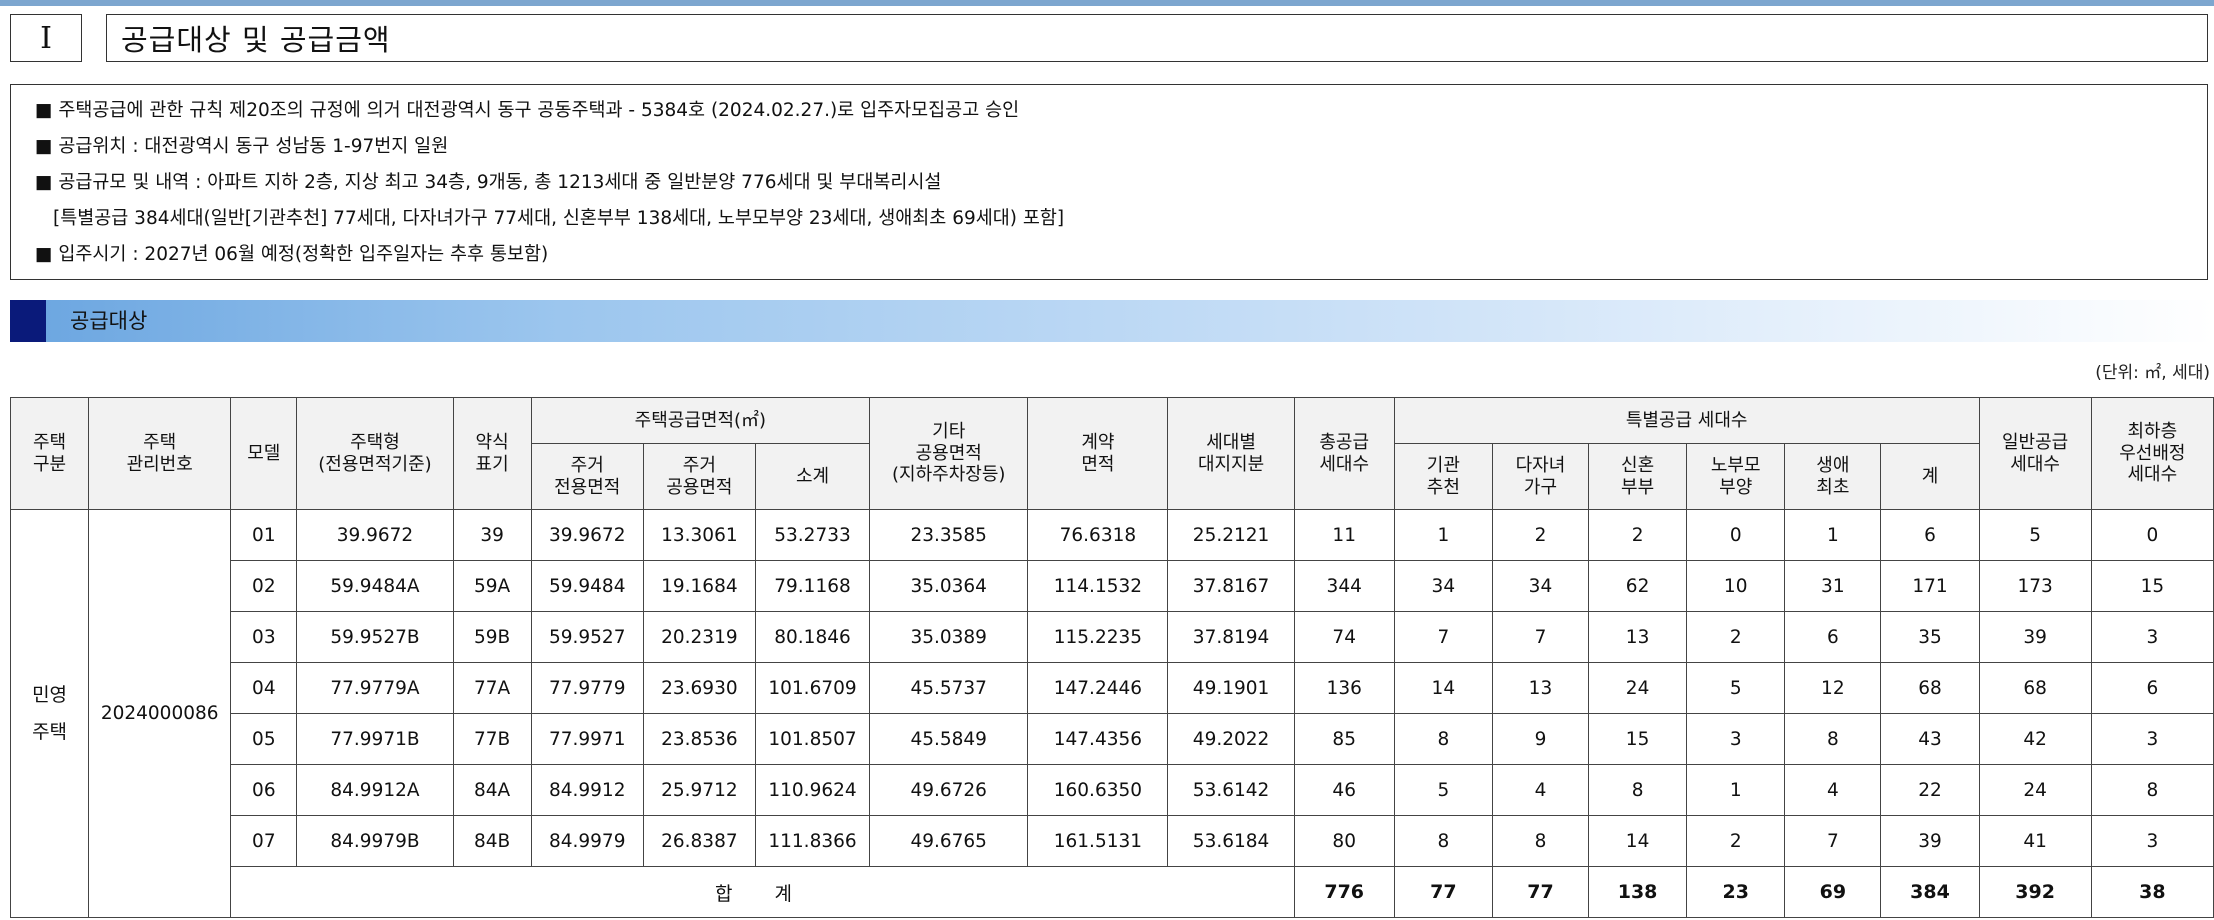 The width and height of the screenshot is (2214, 920). I want to click on info-location: ■ 공급위치 : 대전광역시 동구 성남동 1-97번지 일원, so click(242, 146).